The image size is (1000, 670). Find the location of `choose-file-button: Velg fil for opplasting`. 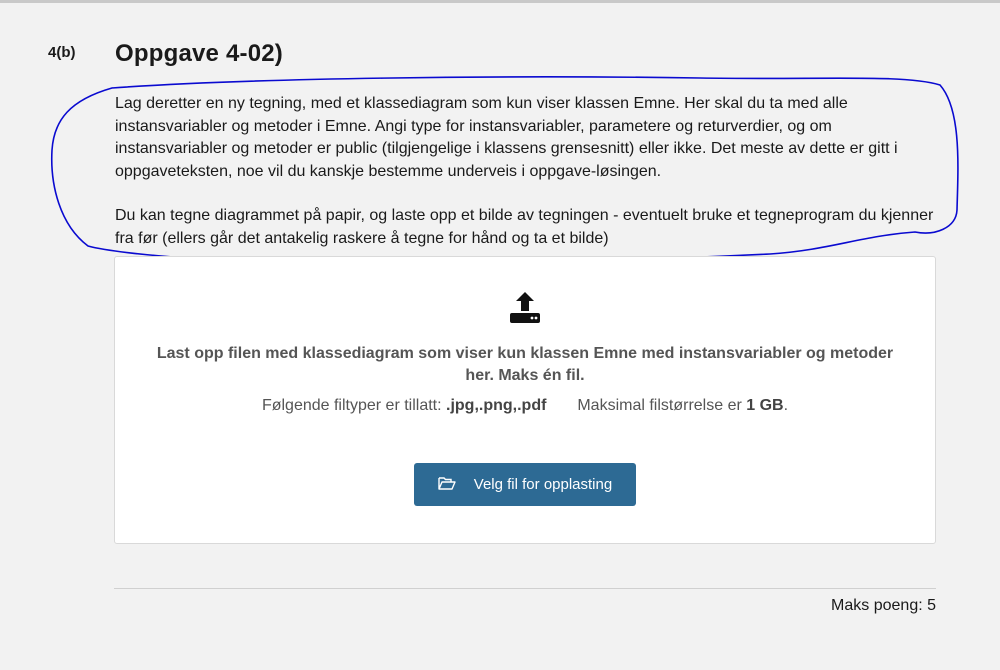

choose-file-button: Velg fil for opplasting is located at coordinates (525, 484).